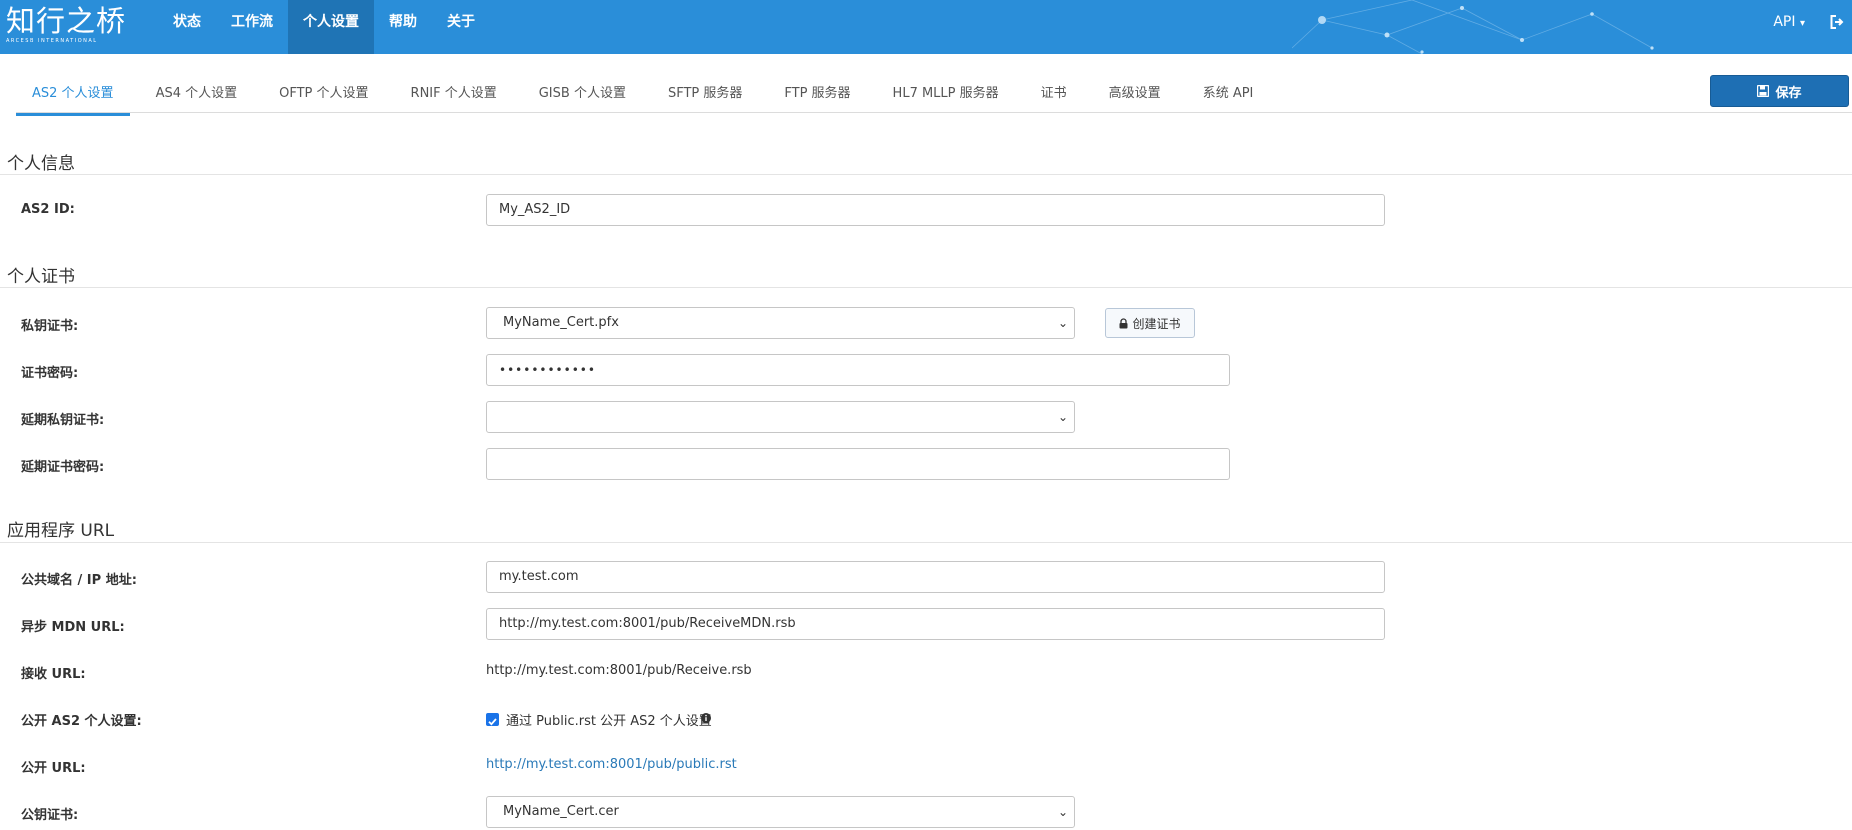  Describe the element at coordinates (1837, 23) in the screenshot. I see `logout-icon` at that location.